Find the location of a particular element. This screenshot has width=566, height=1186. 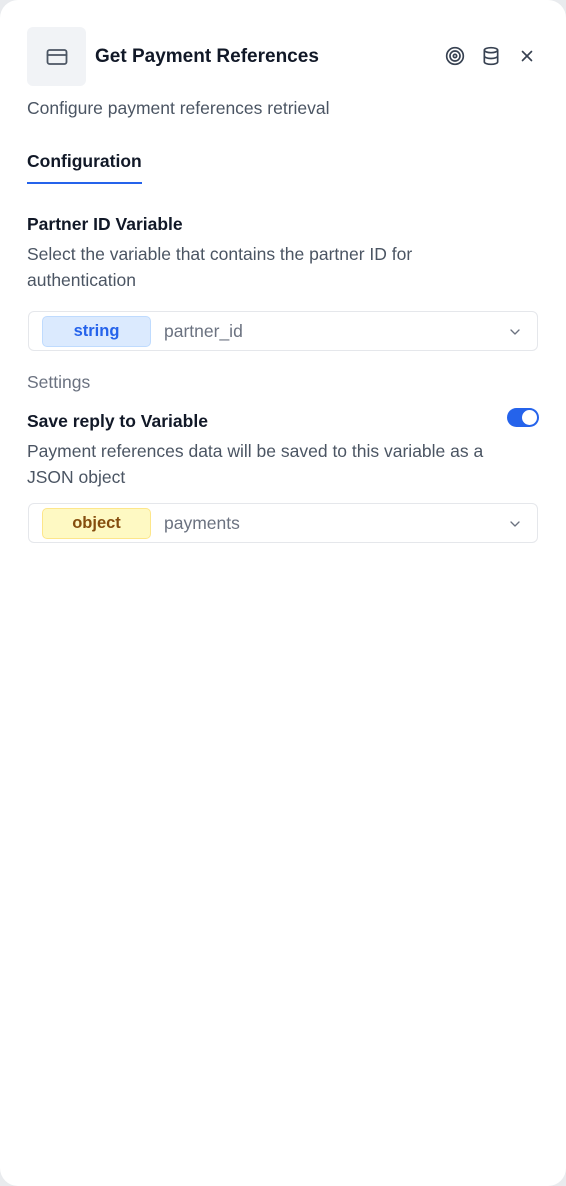

panel-subtitle: Configure payment references retrieval is located at coordinates (178, 108).